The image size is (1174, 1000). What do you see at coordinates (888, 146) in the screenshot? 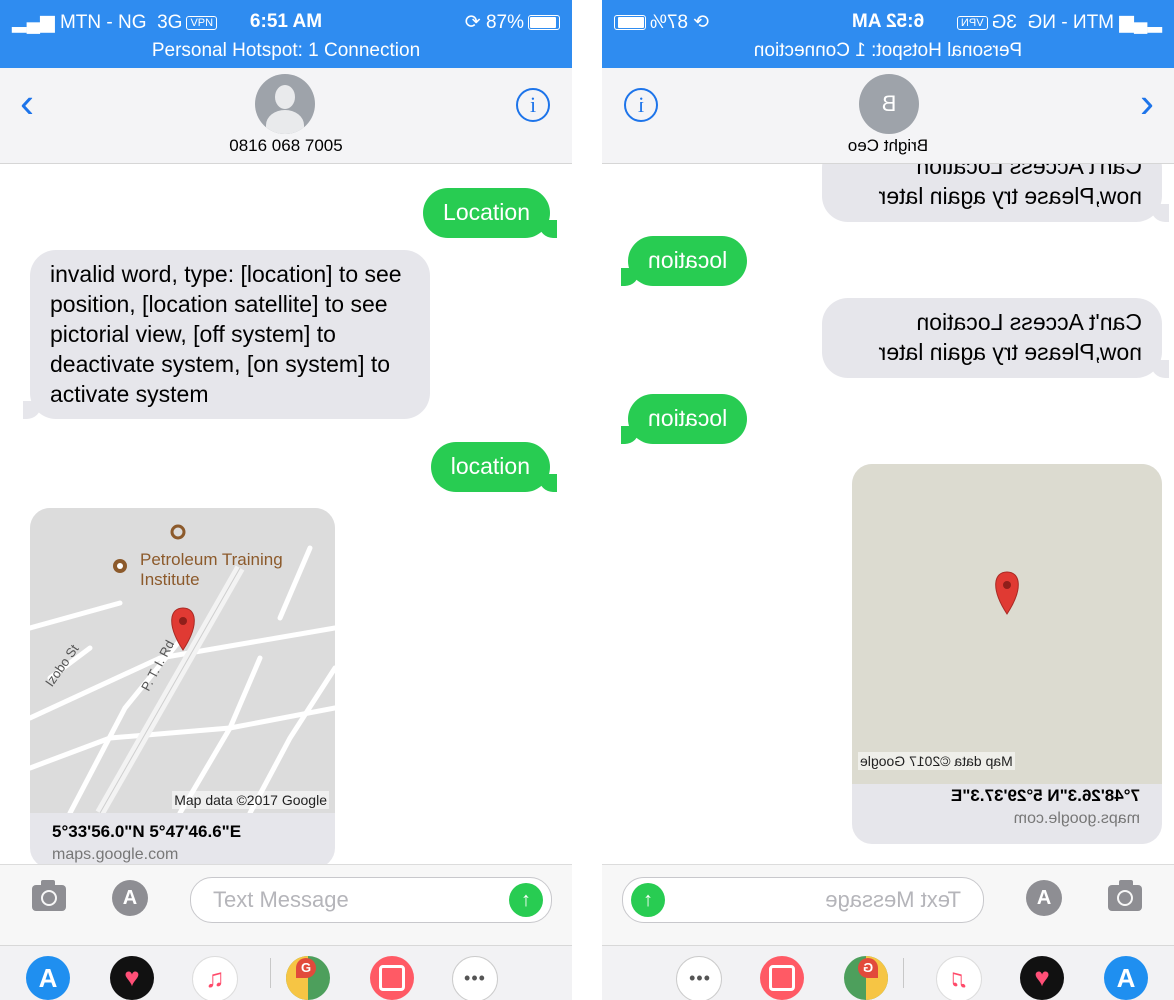
I see `contact-name: Bright Ceo` at bounding box center [888, 146].